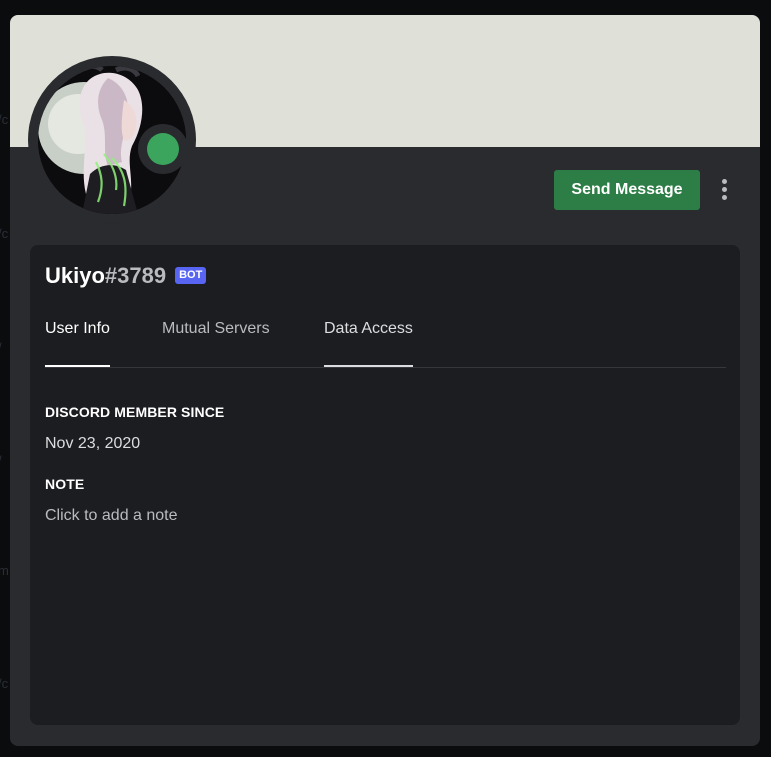  Describe the element at coordinates (216, 341) in the screenshot. I see `tab-mutual-servers: Mutual Servers` at that location.